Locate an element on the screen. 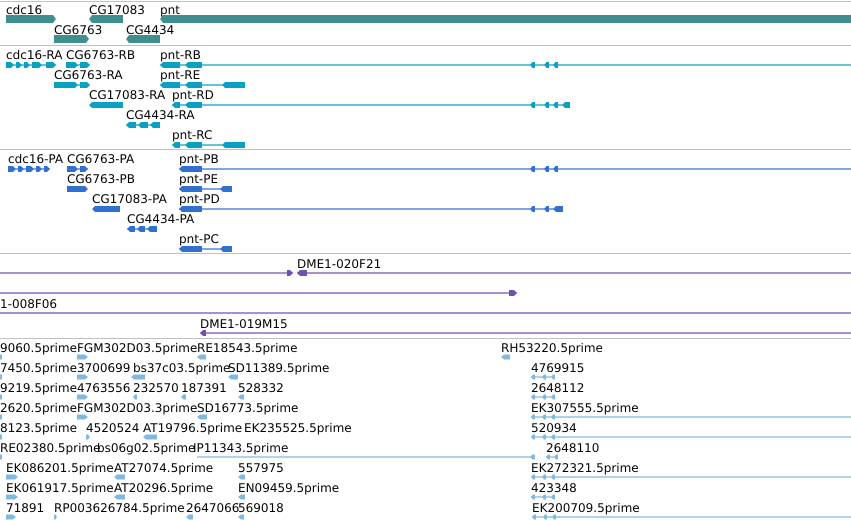 The image size is (851, 521). feature-label: pnt-PB is located at coordinates (199, 159).